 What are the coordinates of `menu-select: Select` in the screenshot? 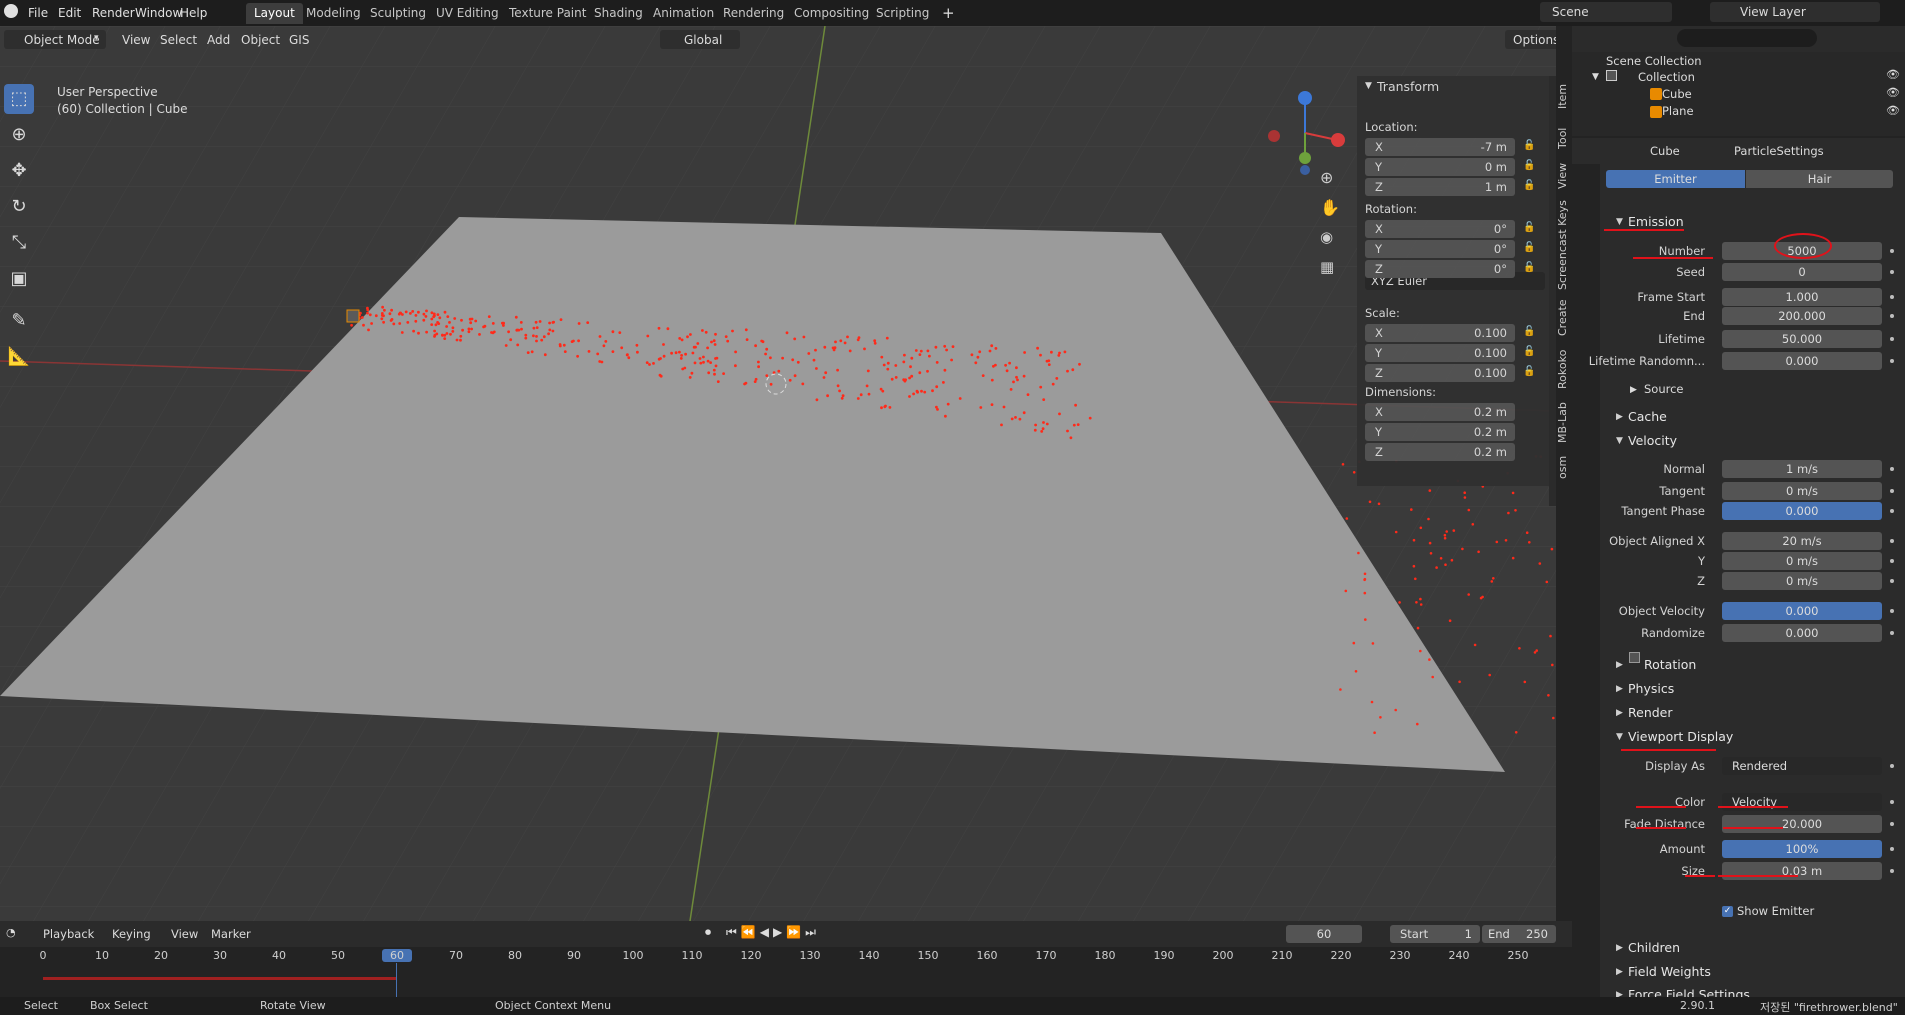 It's located at (178, 40).